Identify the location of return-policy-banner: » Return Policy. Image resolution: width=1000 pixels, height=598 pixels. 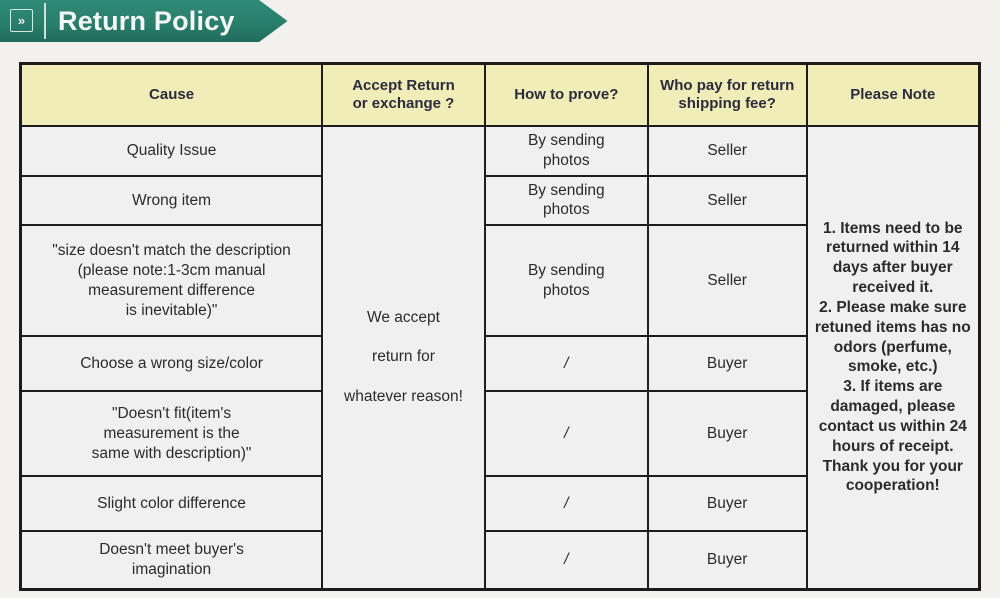
(152, 21).